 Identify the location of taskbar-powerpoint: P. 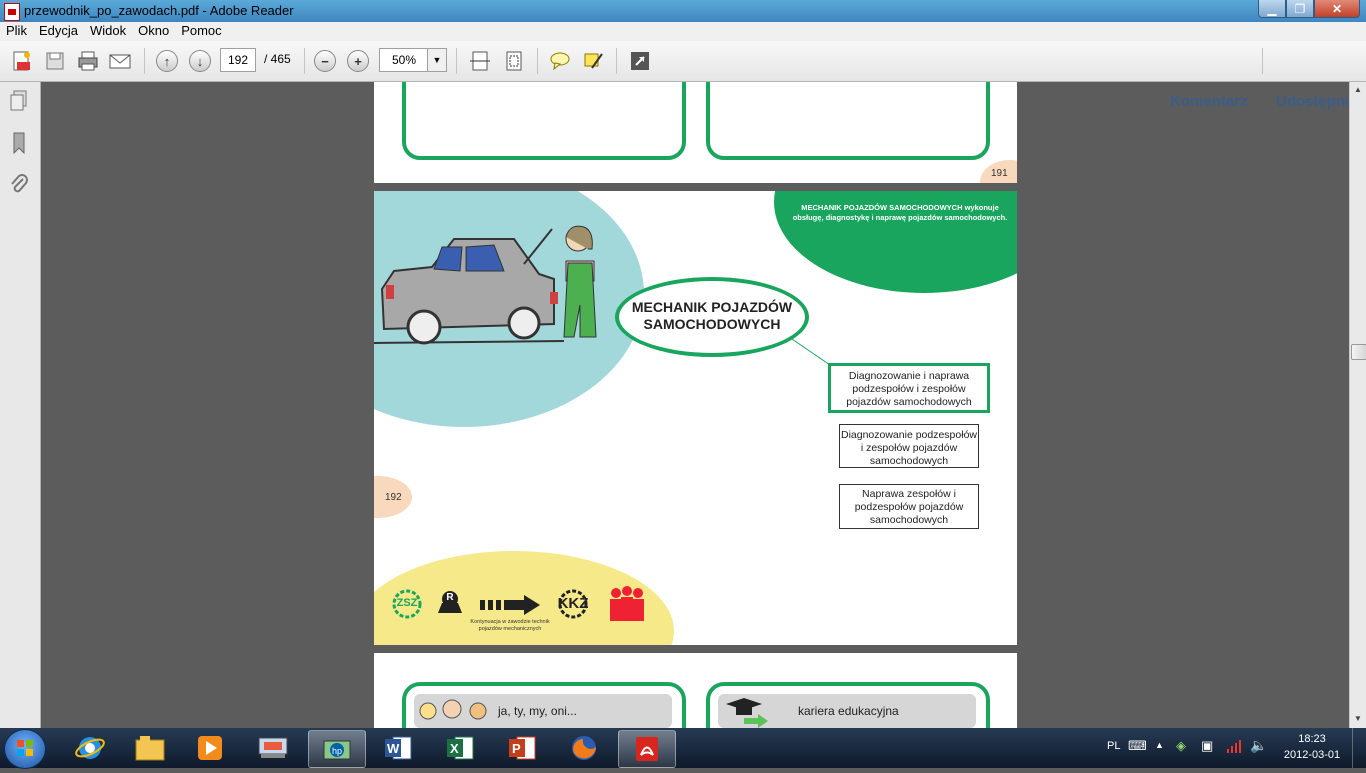
(522, 748).